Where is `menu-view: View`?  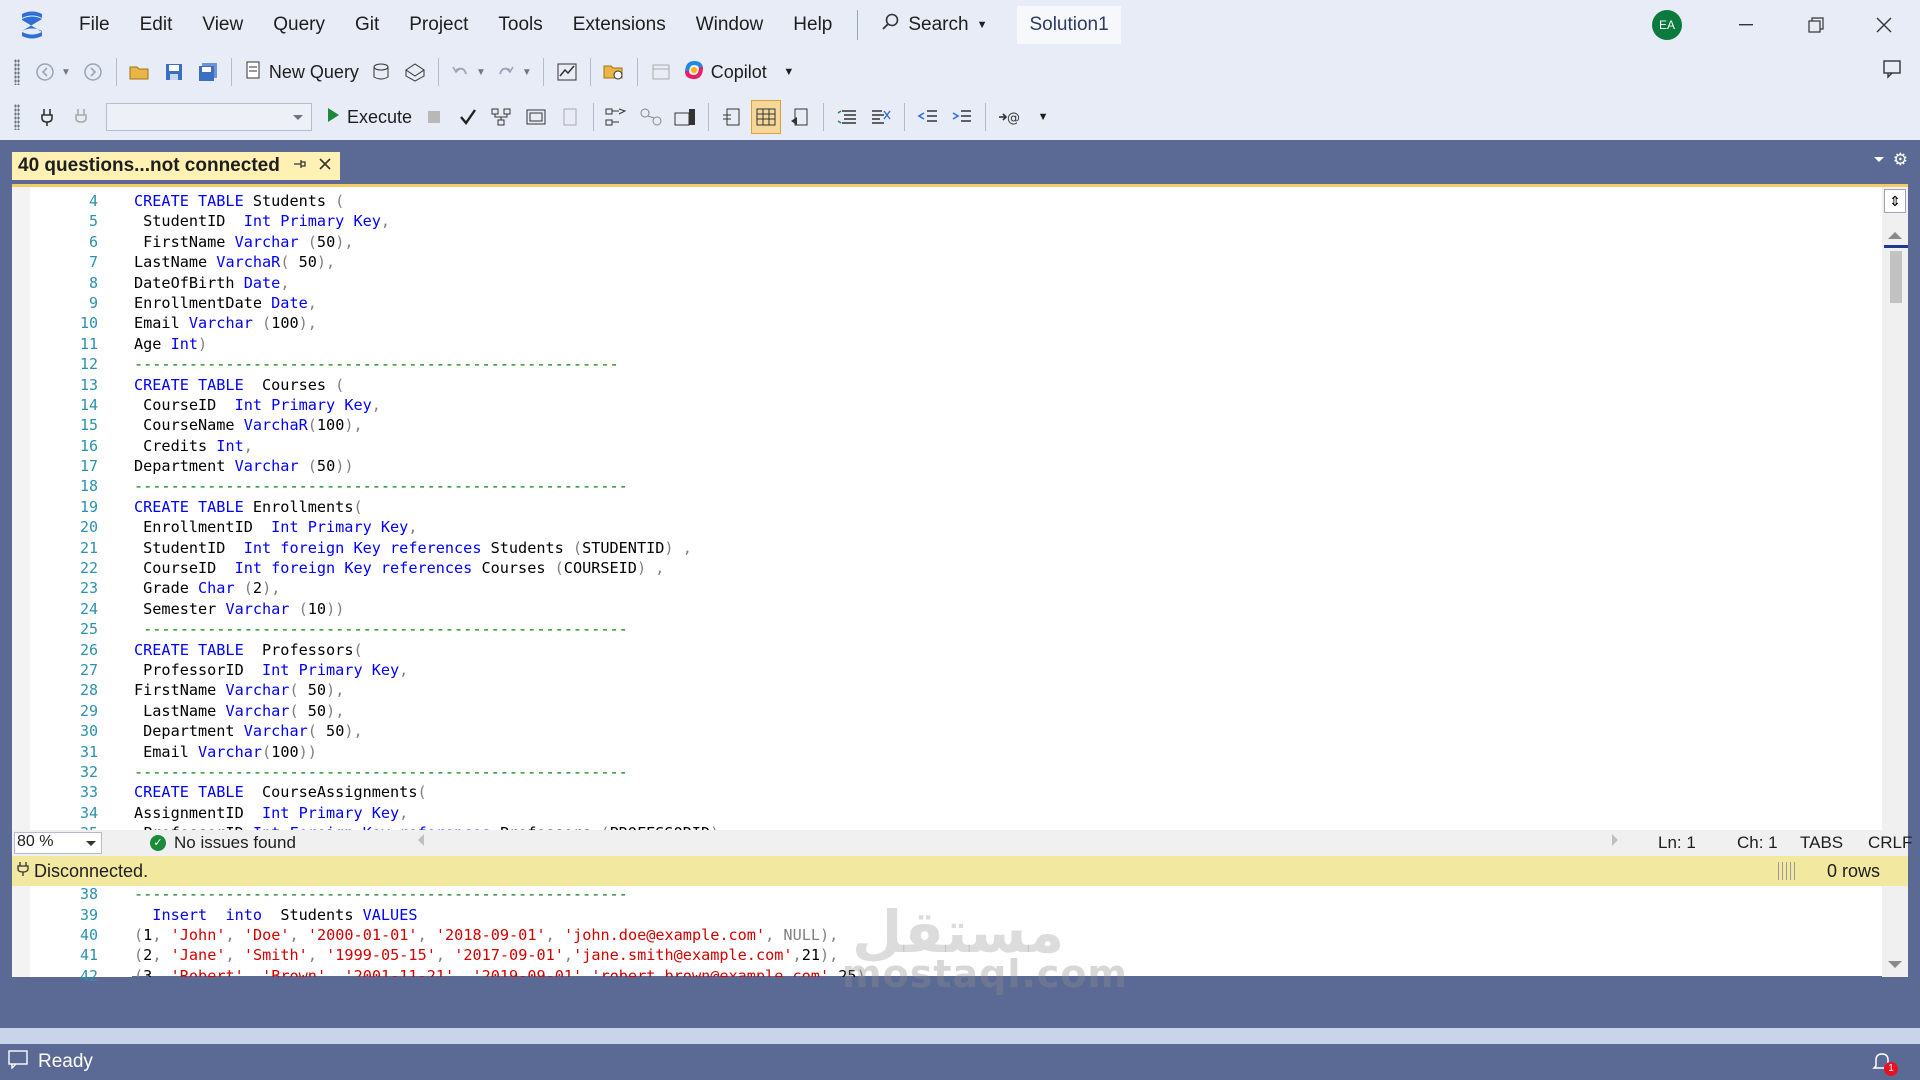
menu-view: View is located at coordinates (222, 25).